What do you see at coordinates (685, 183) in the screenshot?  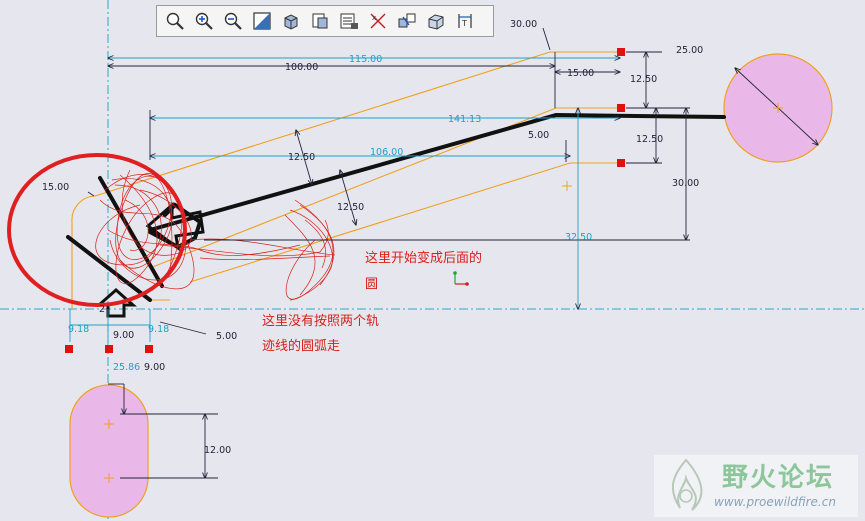 I see `dim-30-right: 30.00` at bounding box center [685, 183].